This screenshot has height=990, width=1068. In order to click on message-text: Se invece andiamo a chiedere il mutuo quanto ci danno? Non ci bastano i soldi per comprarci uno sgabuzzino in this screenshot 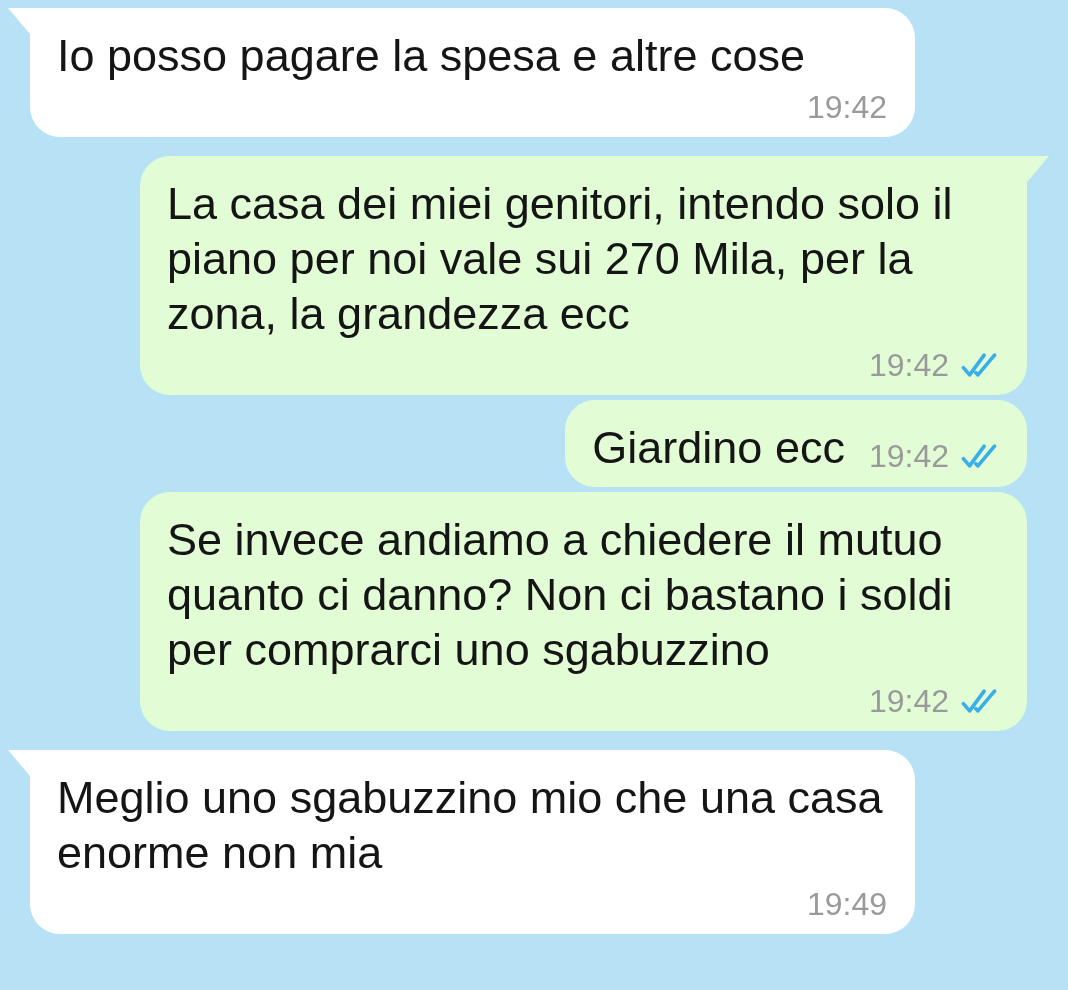, I will do `click(560, 595)`.